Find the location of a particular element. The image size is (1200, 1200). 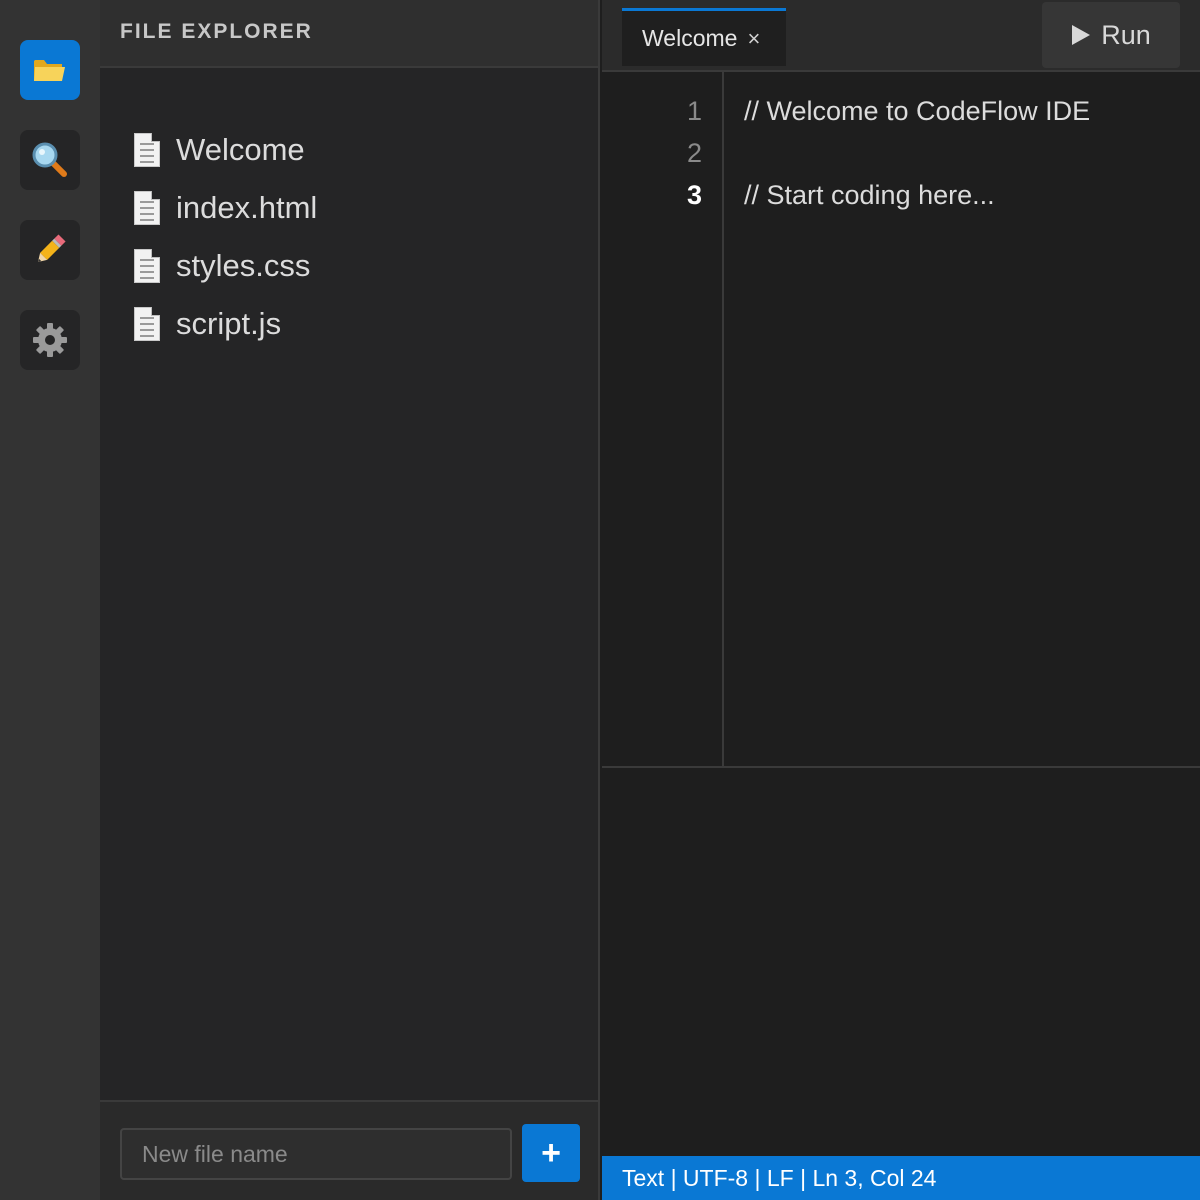

run-button: Run is located at coordinates (1111, 35).